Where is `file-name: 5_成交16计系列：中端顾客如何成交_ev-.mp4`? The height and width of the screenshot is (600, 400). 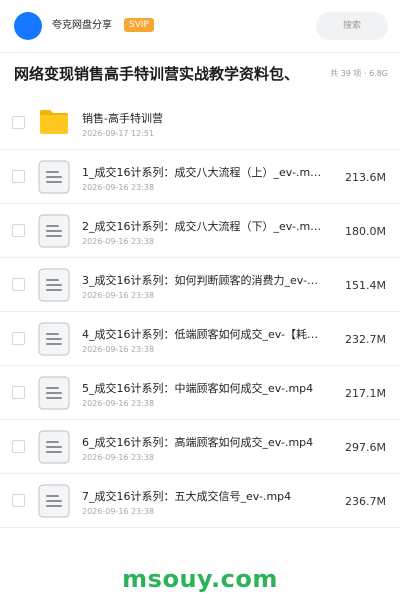 file-name: 5_成交16计系列：中端顾客如何成交_ev-.mp4 is located at coordinates (202, 388).